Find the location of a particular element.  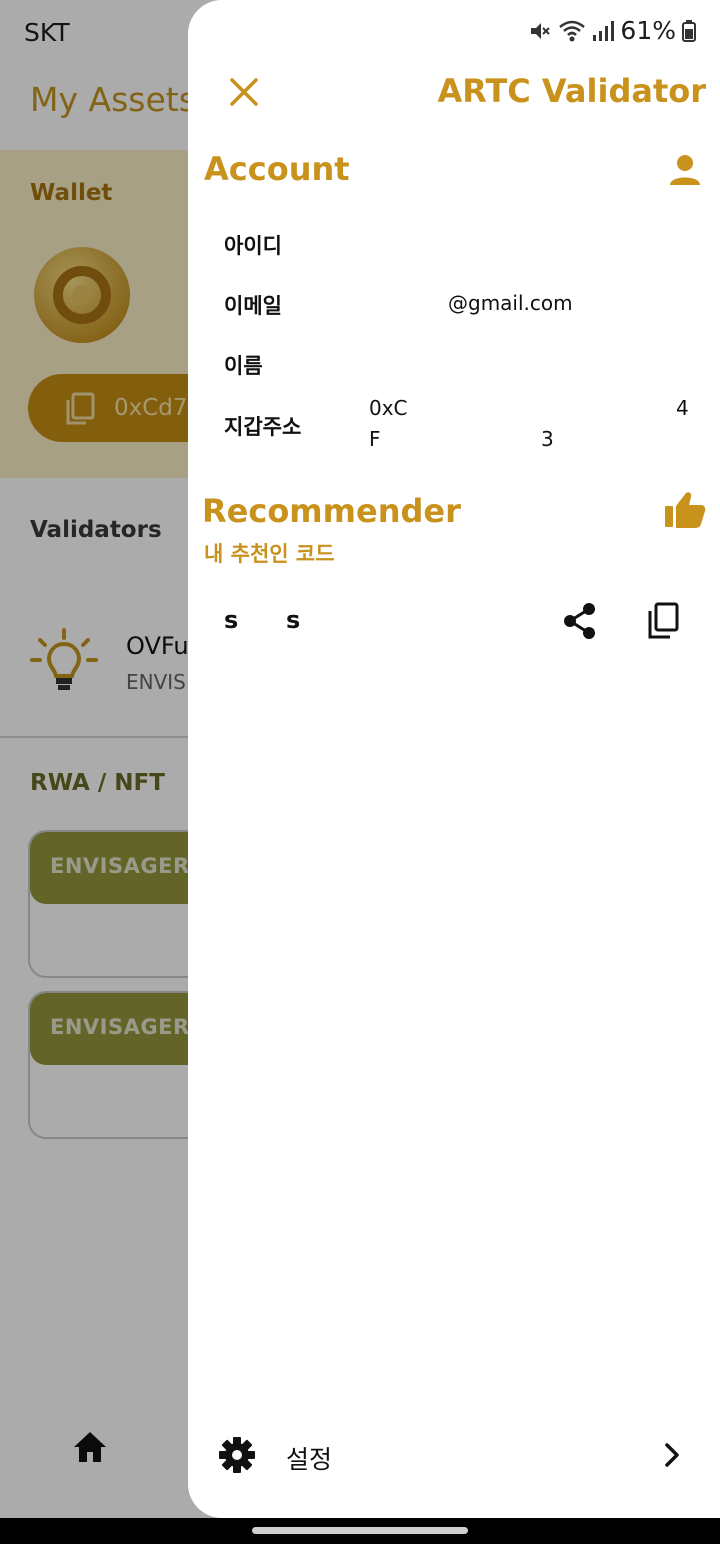

account-wallet-label: 지갑주소 is located at coordinates (263, 427).